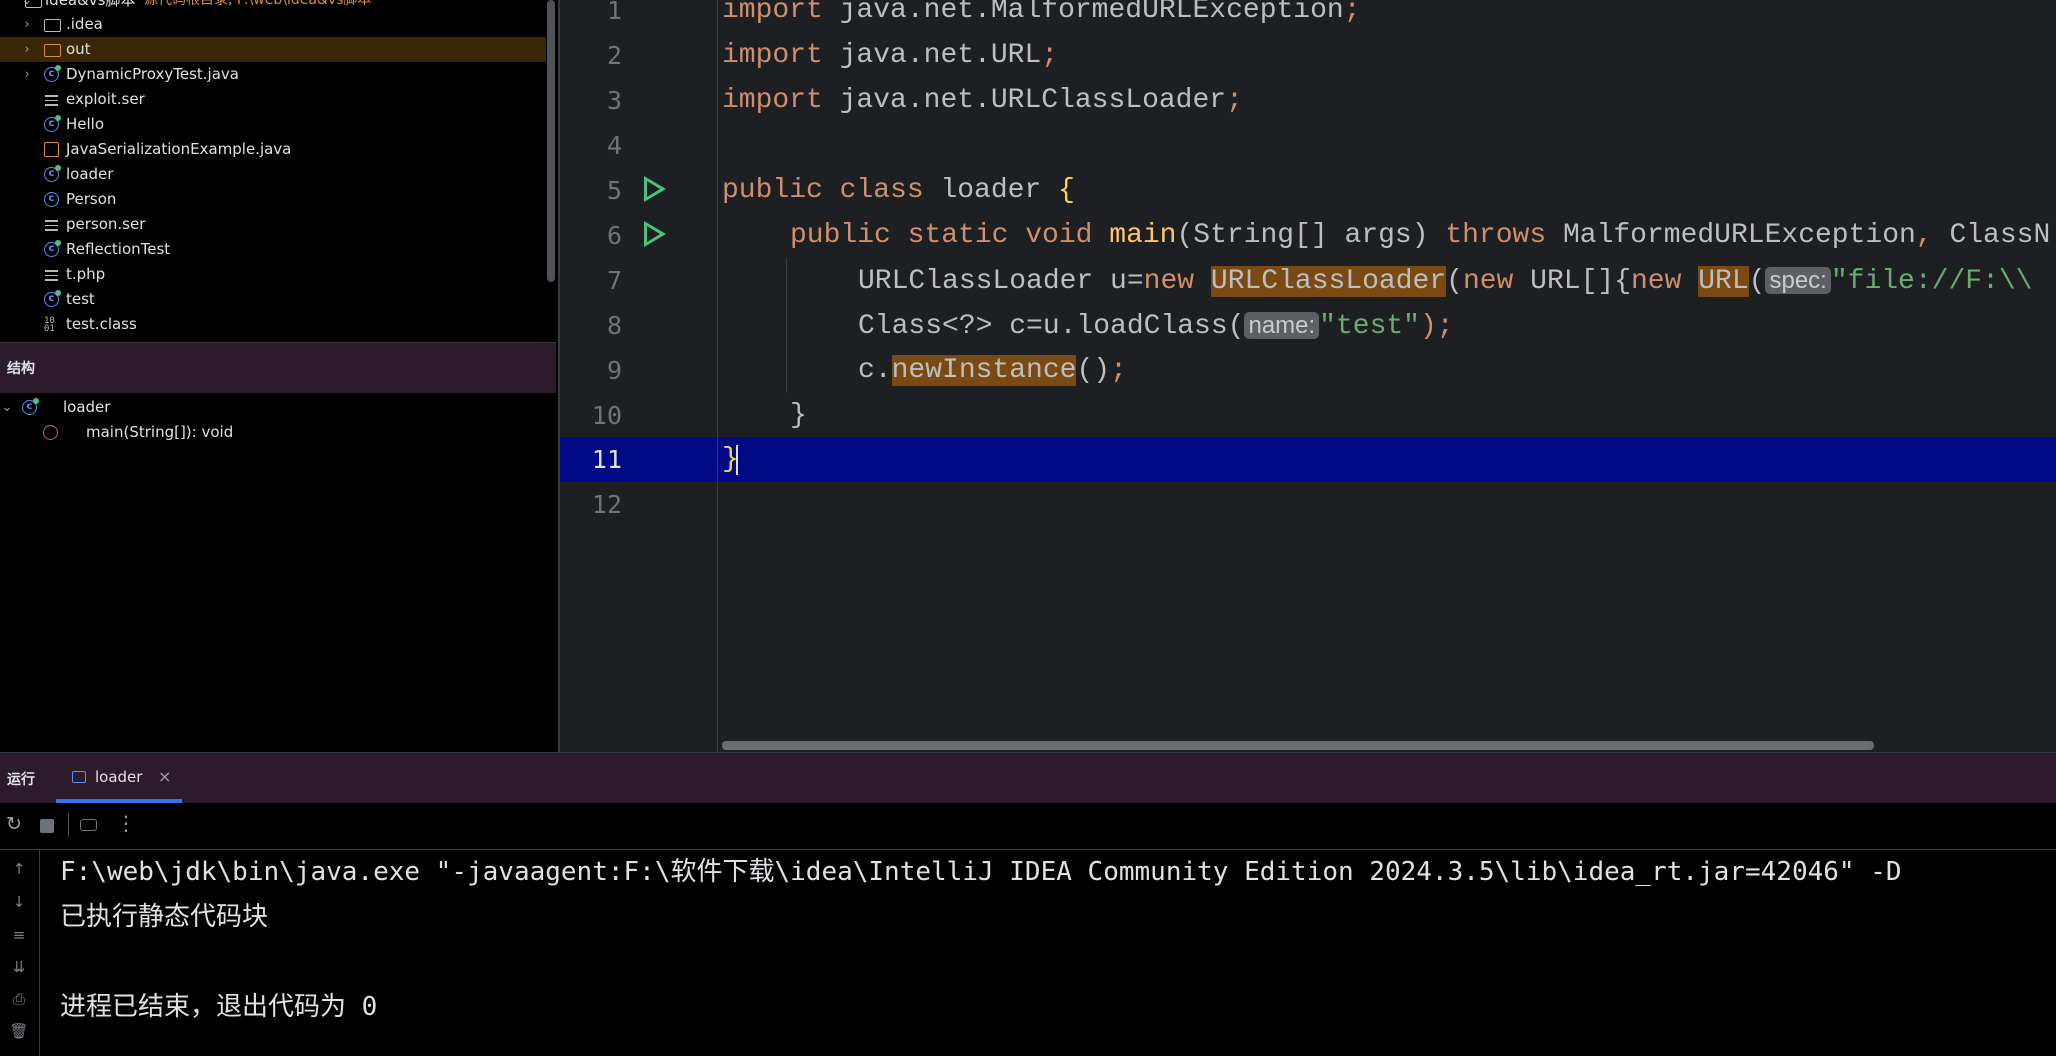 The width and height of the screenshot is (2056, 1056). I want to click on structure-method: main(String[]): void, so click(273, 432).